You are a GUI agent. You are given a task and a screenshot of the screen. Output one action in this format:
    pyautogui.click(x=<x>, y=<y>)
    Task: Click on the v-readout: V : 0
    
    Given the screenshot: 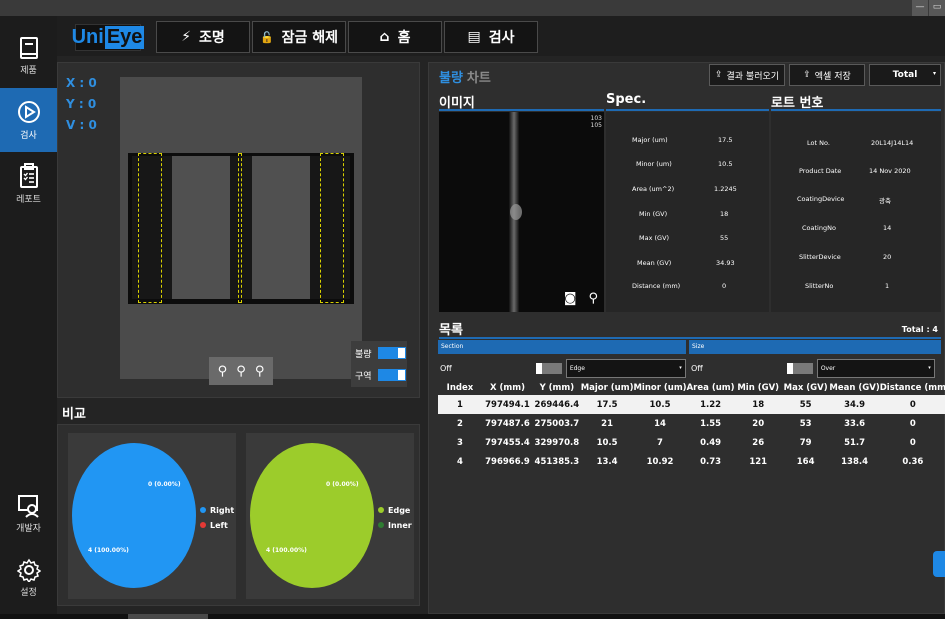 What is the action you would take?
    pyautogui.click(x=81, y=125)
    